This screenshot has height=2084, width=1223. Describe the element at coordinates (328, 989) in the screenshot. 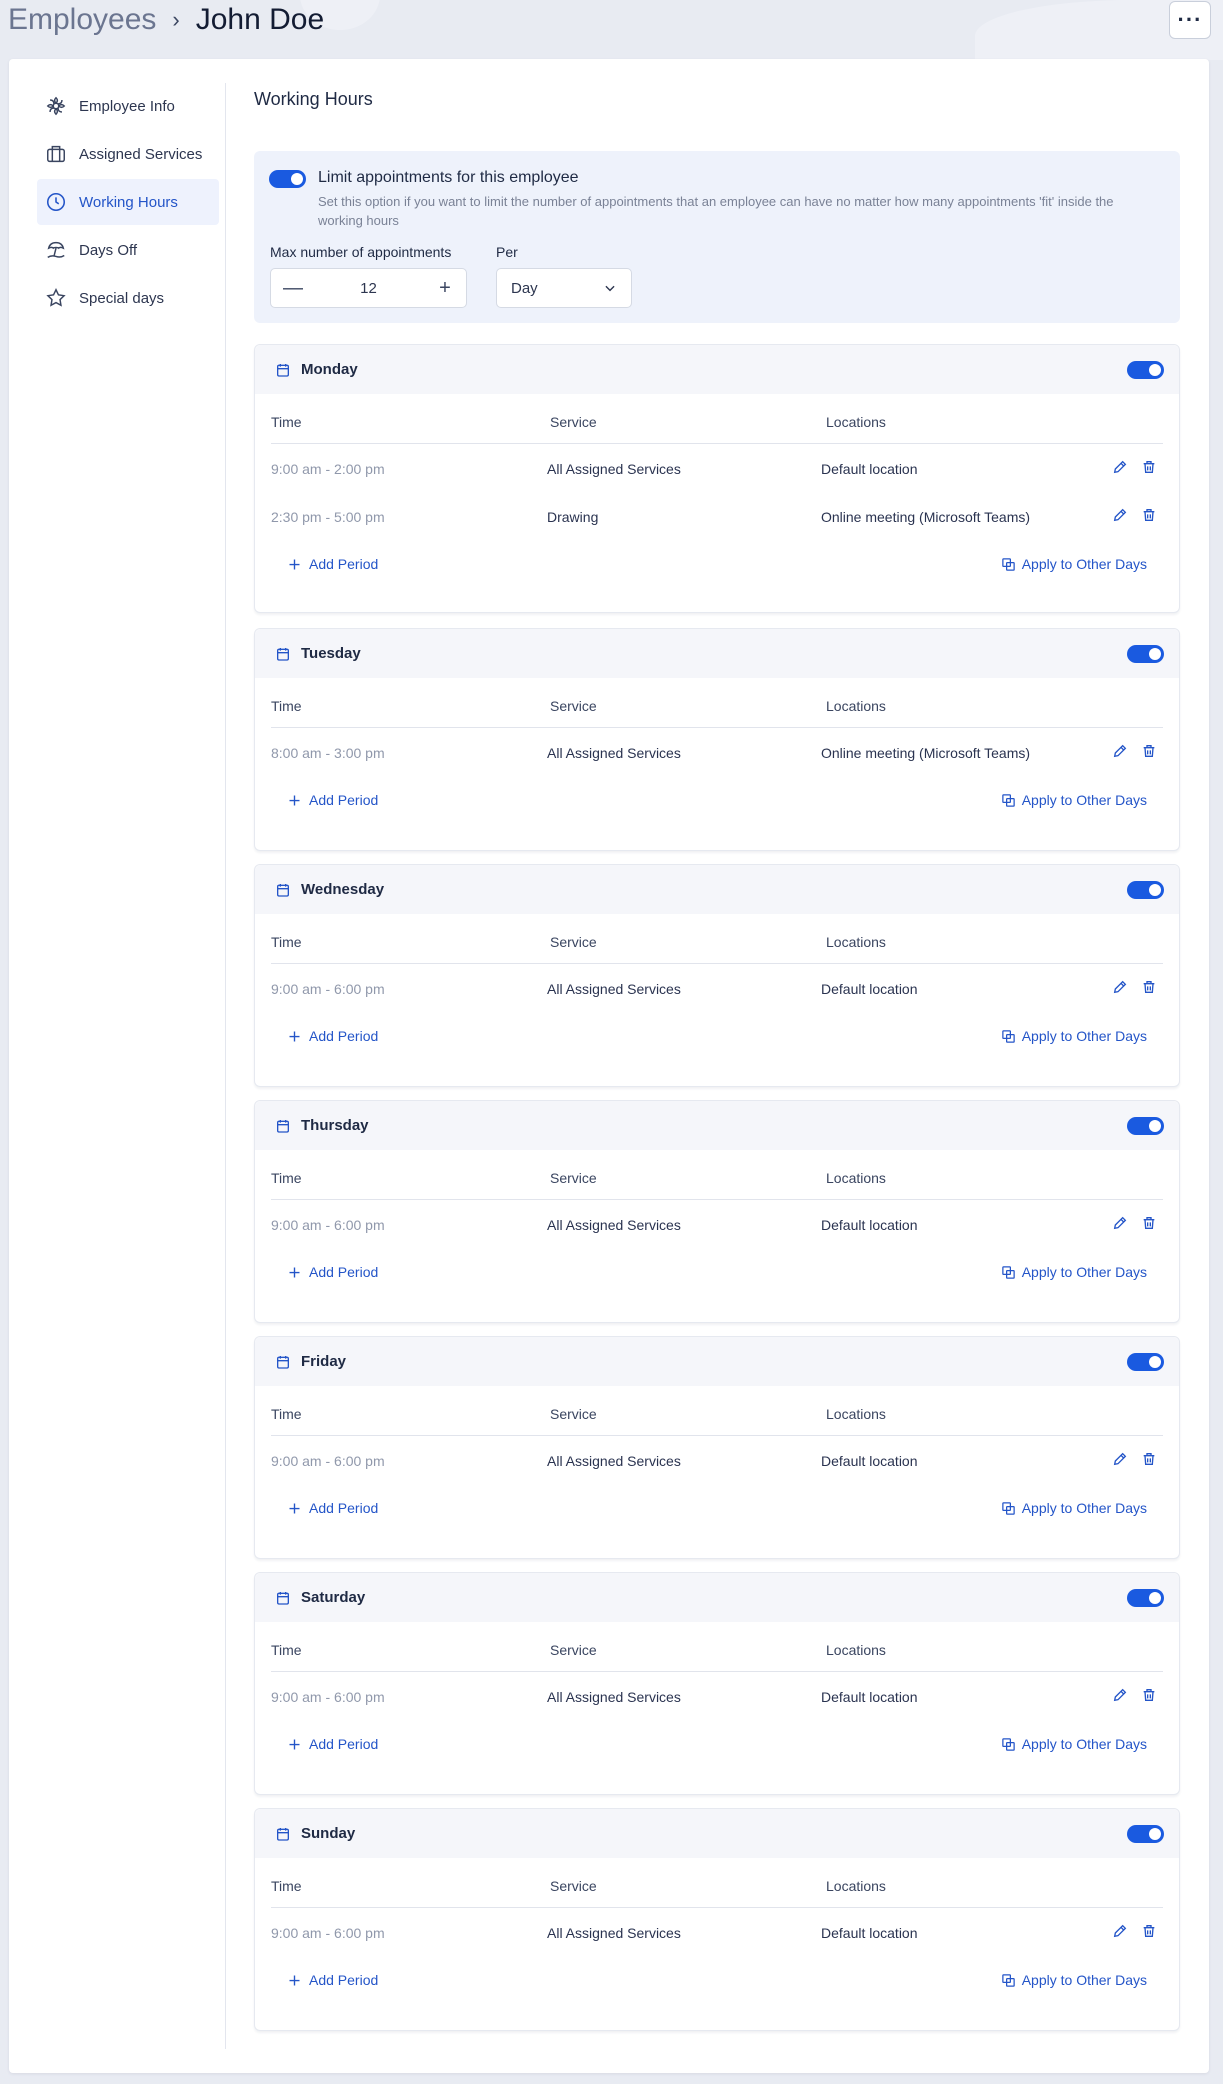

I see `period-time: 9:00 am - 6:00 pm` at that location.